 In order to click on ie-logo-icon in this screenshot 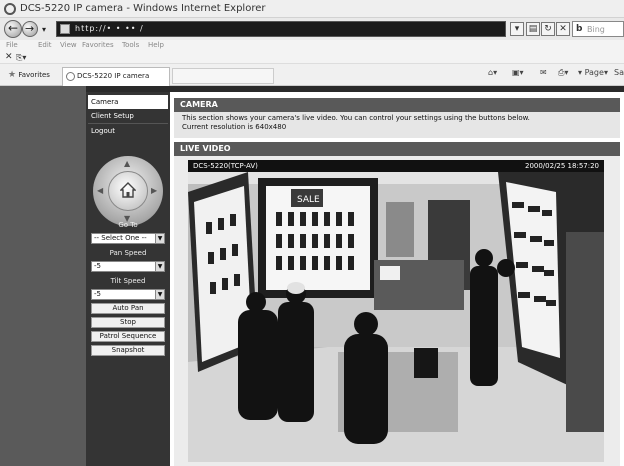, I will do `click(10, 9)`.